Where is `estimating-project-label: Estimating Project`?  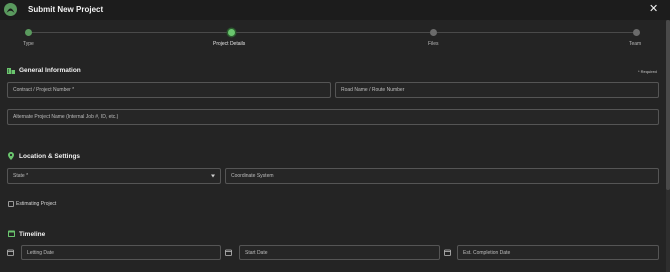
estimating-project-label: Estimating Project is located at coordinates (36, 204).